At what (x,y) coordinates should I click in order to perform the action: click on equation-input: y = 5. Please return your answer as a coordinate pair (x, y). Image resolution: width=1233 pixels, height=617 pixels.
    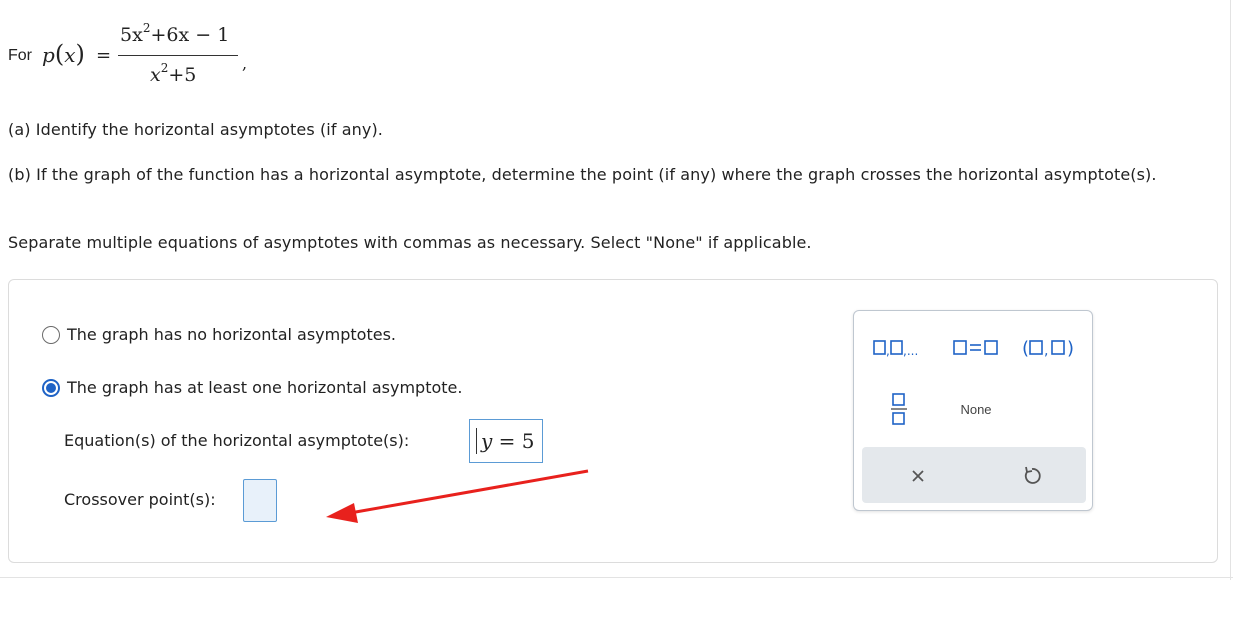
    Looking at the image, I should click on (506, 441).